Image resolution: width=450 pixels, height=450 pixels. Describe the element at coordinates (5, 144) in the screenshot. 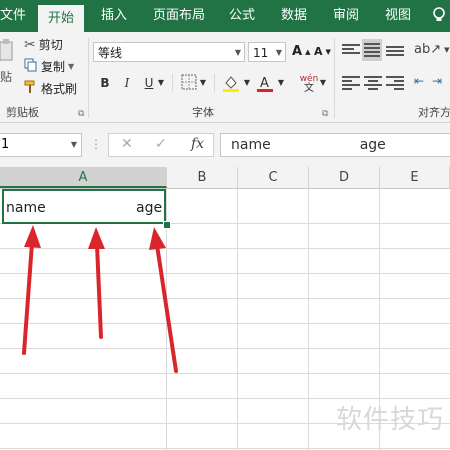

I see `name-box-value: 1` at that location.